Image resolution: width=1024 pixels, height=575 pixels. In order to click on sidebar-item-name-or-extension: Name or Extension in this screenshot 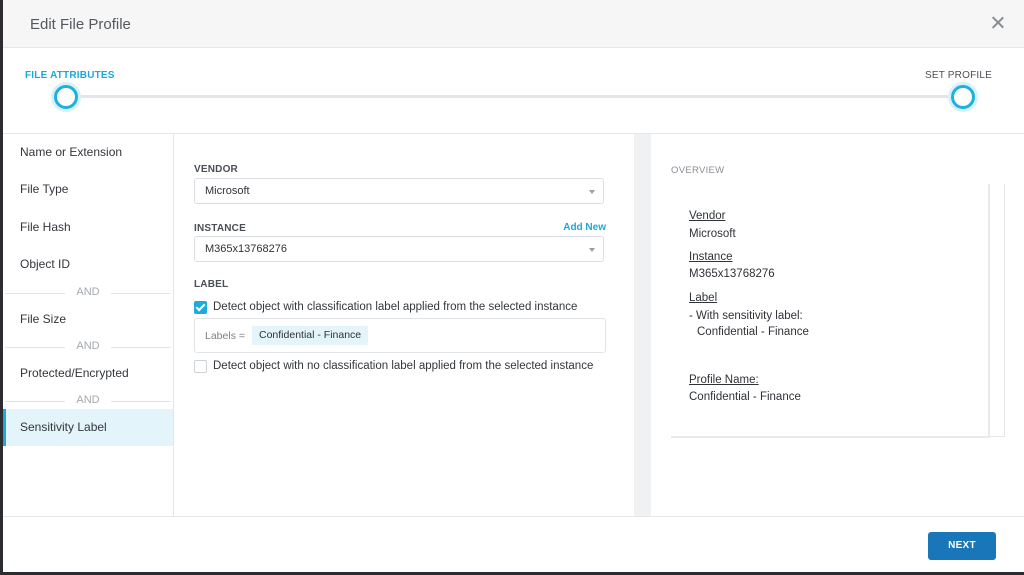, I will do `click(88, 152)`.